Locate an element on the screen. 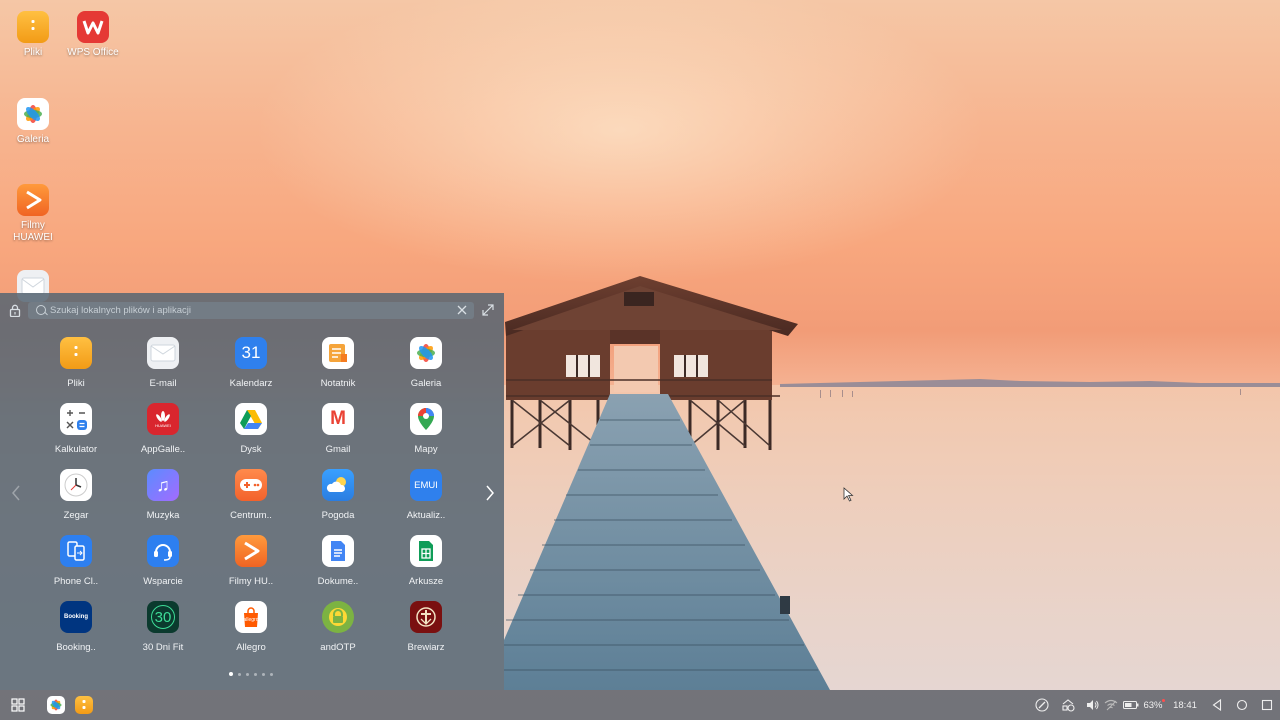 This screenshot has height=720, width=1280. mouse-pointer-icon is located at coordinates (848, 494).